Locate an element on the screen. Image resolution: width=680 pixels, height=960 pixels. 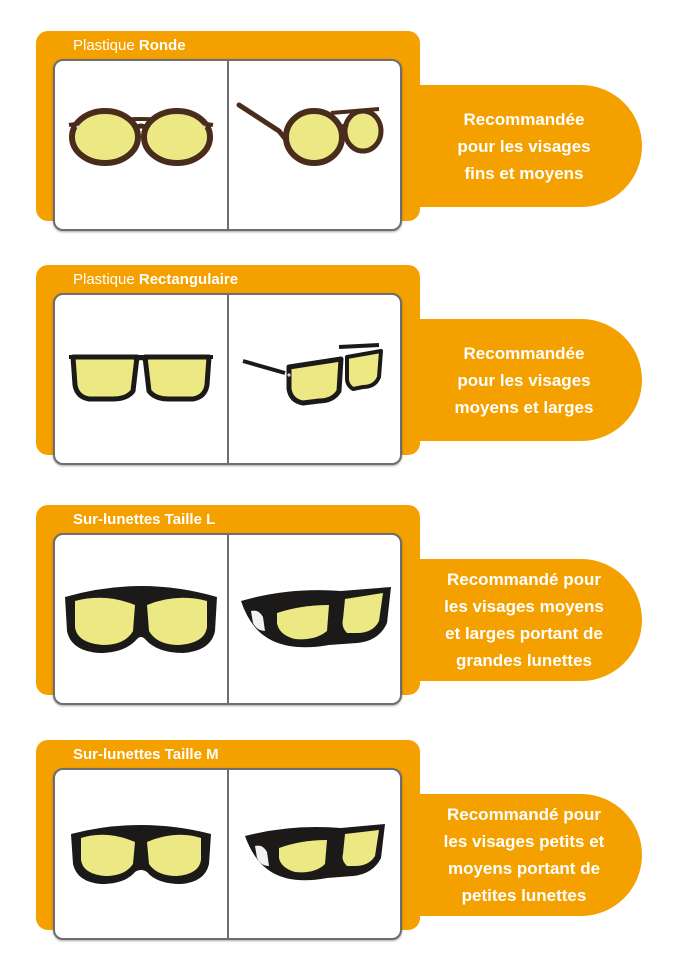
round-glasses-side-icon is located at coordinates (314, 145).